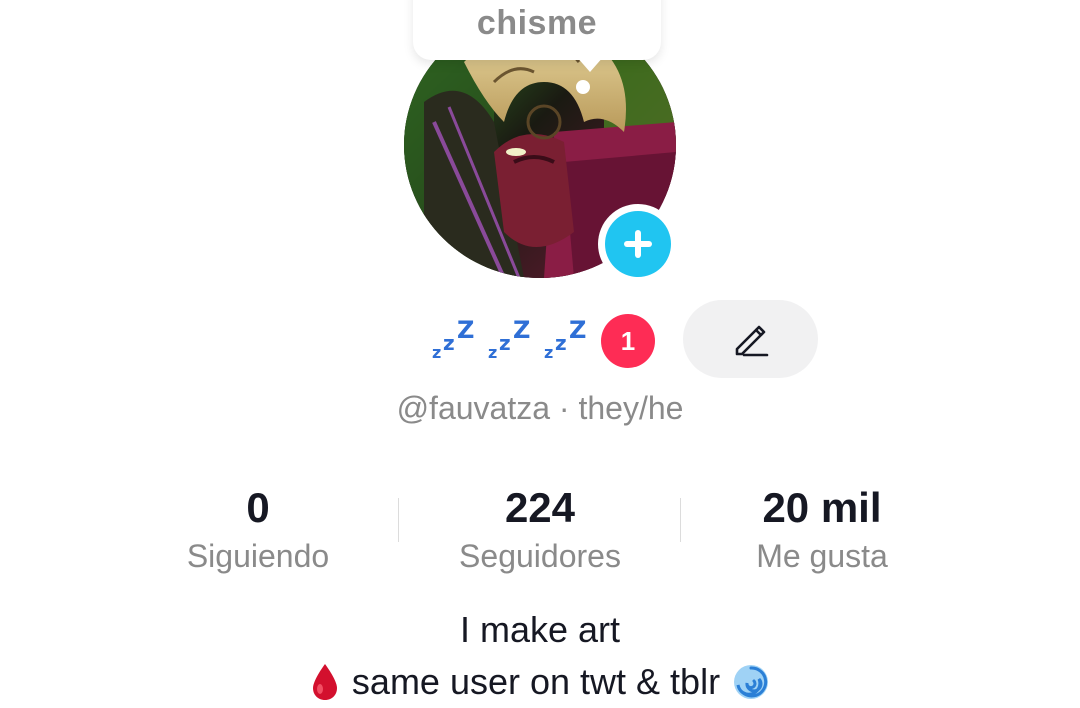 This screenshot has width=1080, height=708. Describe the element at coordinates (258, 556) in the screenshot. I see `following-label: Siguiendo` at that location.